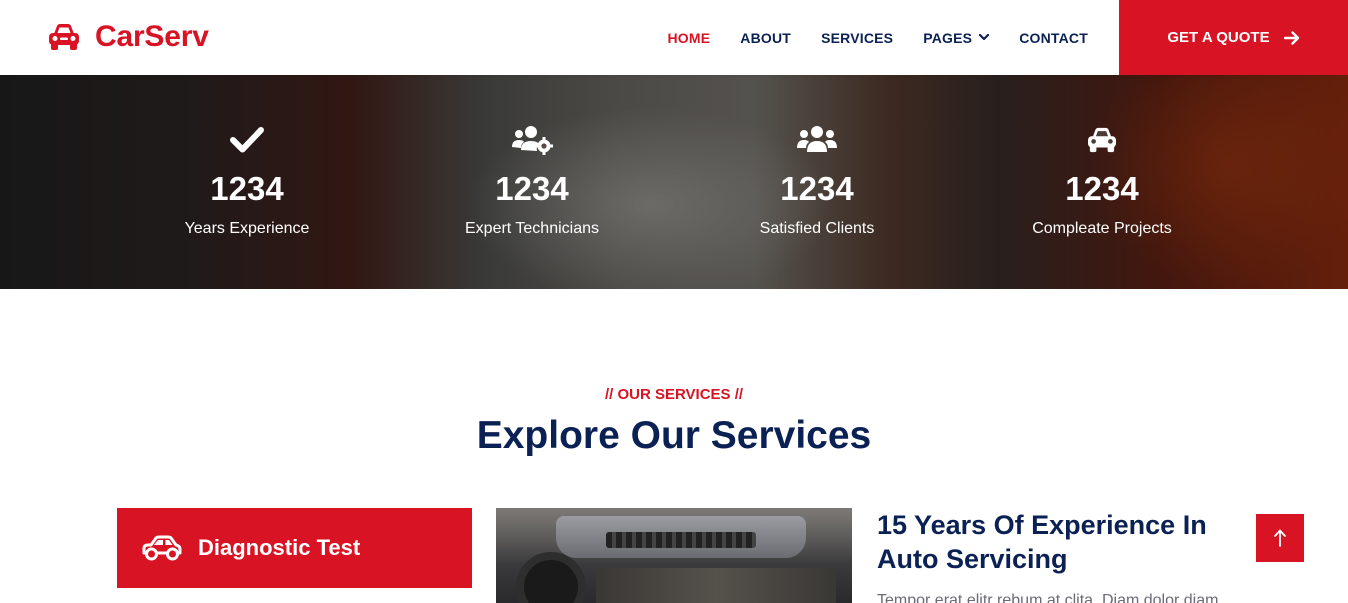 This screenshot has height=603, width=1348. Describe the element at coordinates (247, 140) in the screenshot. I see `check-icon` at that location.